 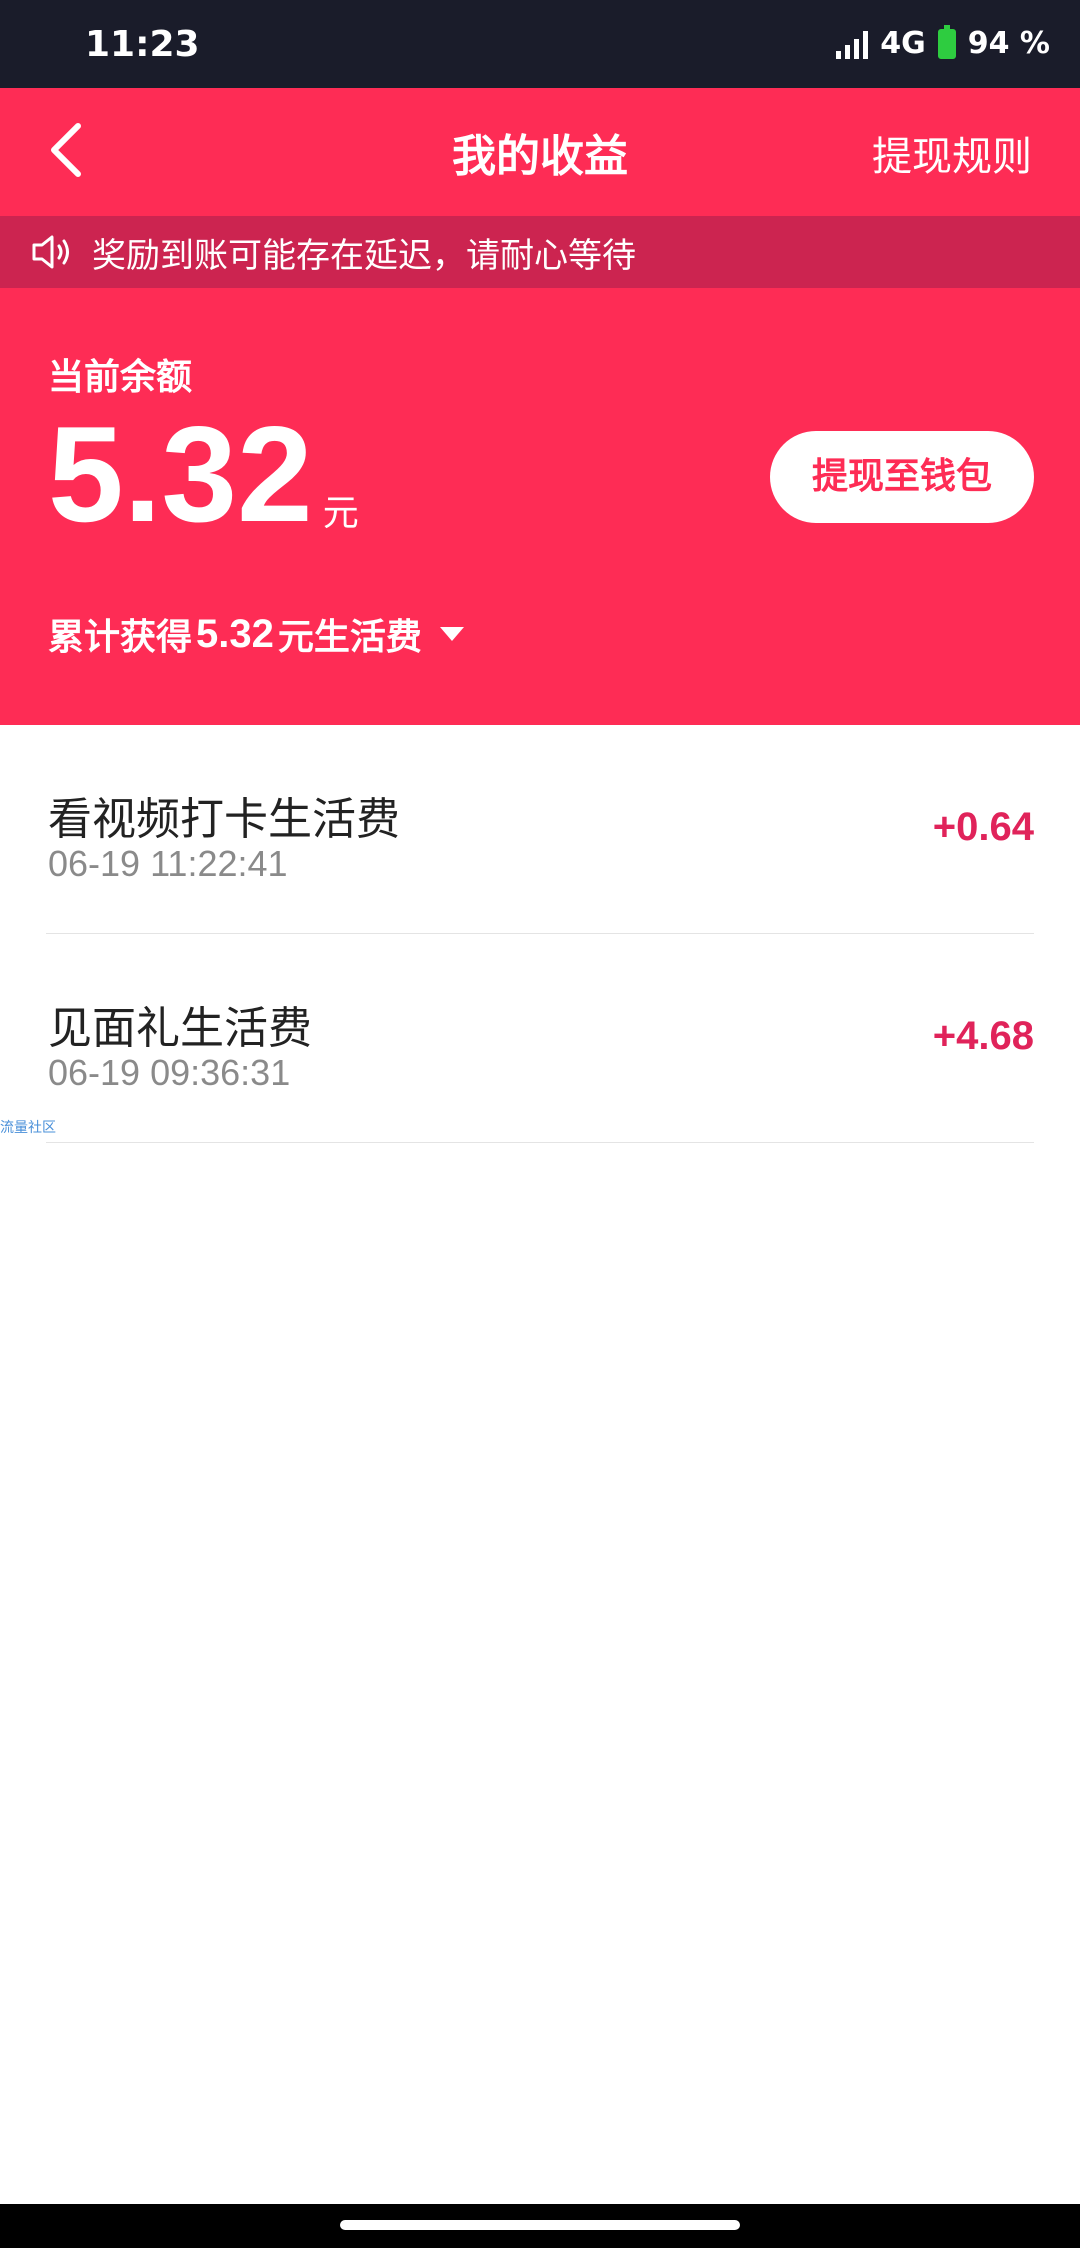 I want to click on status-indicators: 4G 94 %, so click(x=943, y=42).